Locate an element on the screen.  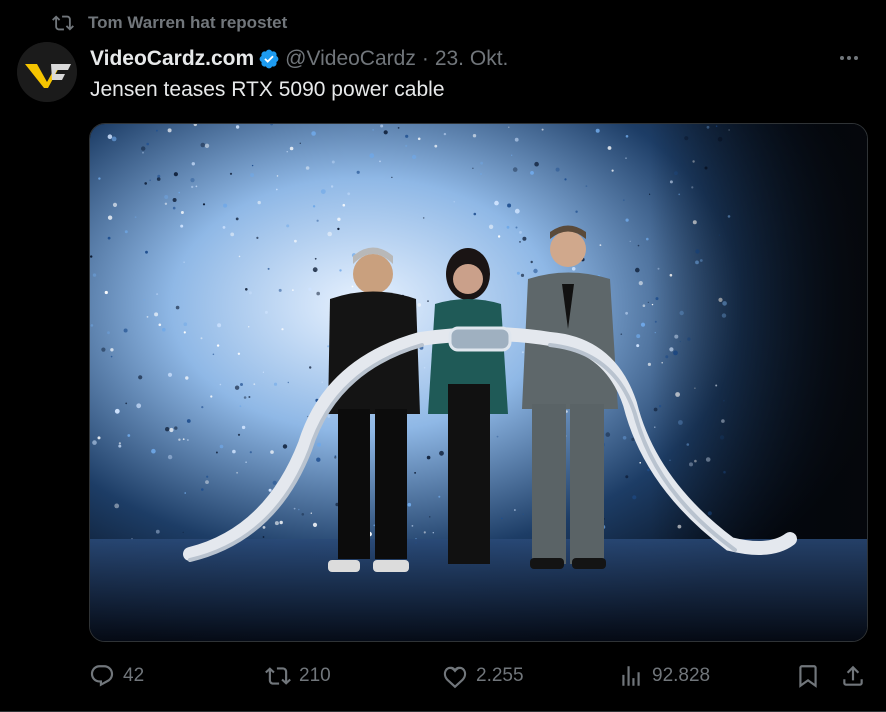
repost-label: Tom Warren hat repostet is located at coordinates (188, 22).